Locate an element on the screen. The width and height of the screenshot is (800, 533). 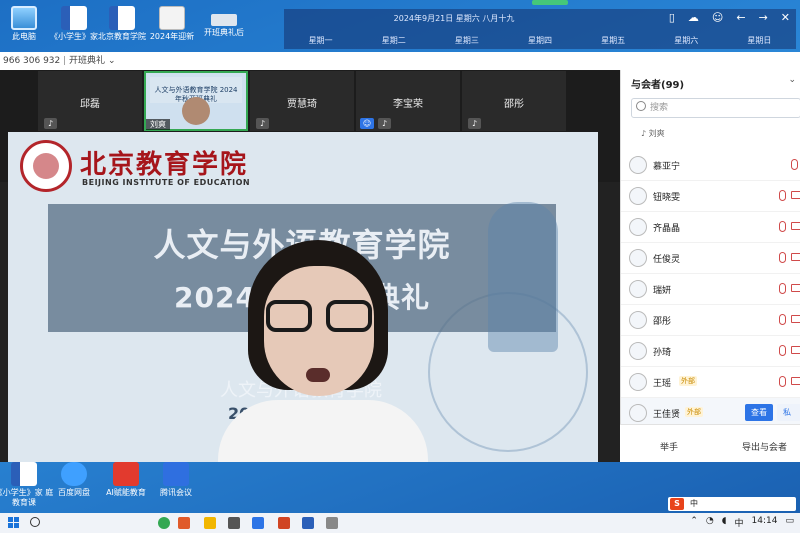
meeting-title-bar: 966 306 932 | 开班典礼 ⌄ is located at coordinates (310, 61).